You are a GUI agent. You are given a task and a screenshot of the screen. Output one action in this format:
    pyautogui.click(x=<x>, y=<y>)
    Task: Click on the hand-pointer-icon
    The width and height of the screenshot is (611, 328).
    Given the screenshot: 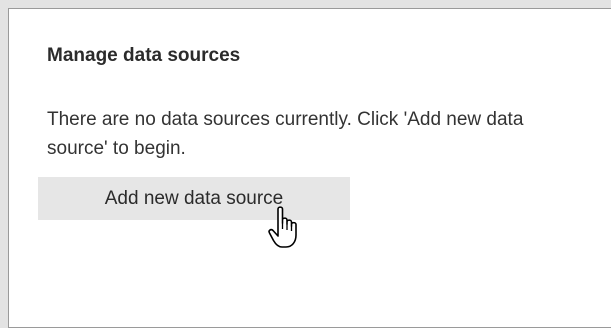 What is the action you would take?
    pyautogui.click(x=282, y=227)
    